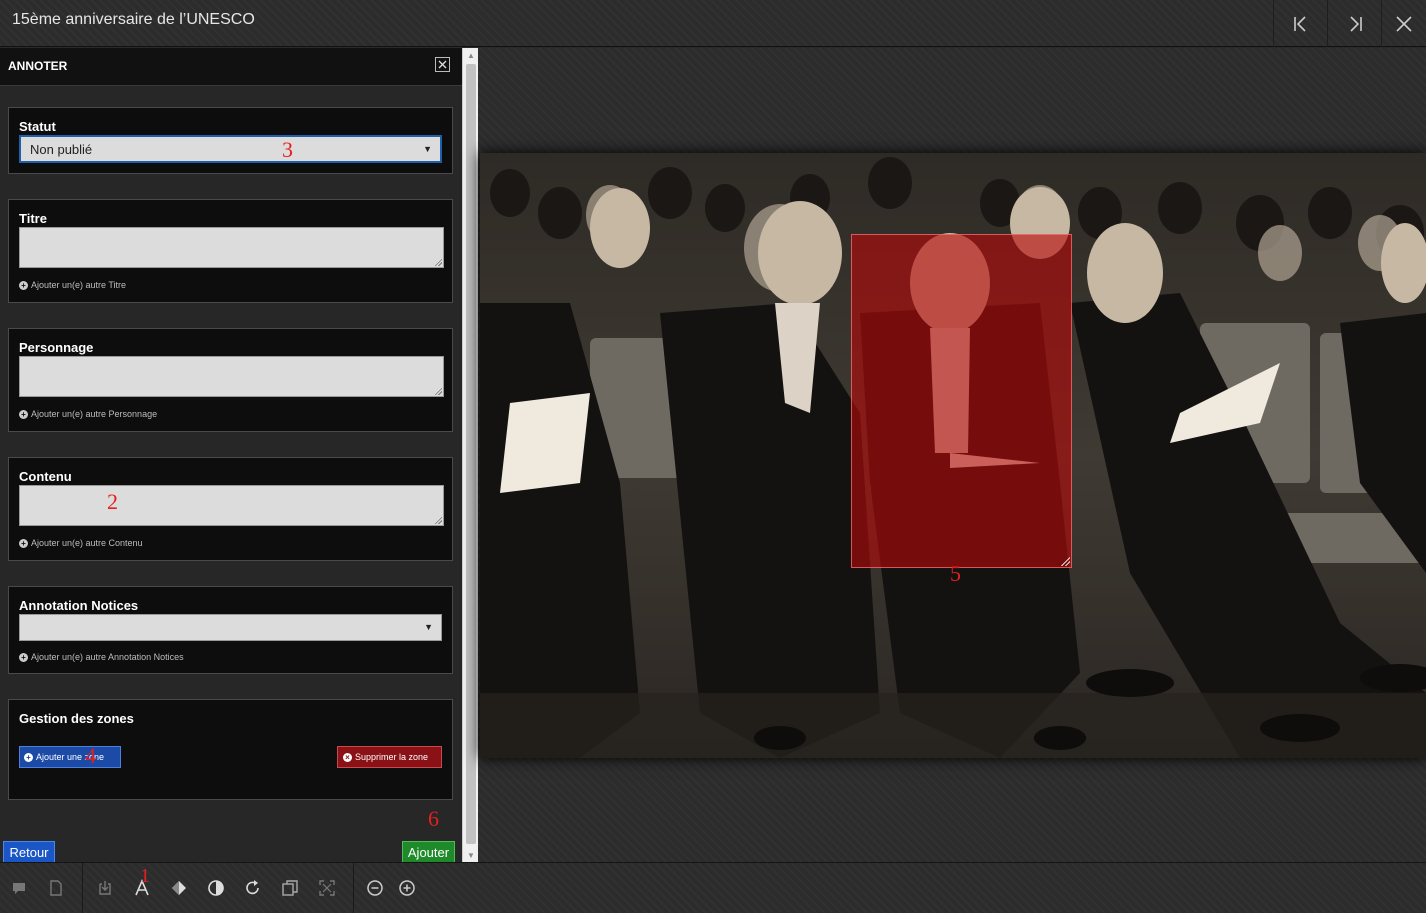 The height and width of the screenshot is (913, 1426). What do you see at coordinates (471, 855) in the screenshot?
I see `scroll-down-icon: ▼` at bounding box center [471, 855].